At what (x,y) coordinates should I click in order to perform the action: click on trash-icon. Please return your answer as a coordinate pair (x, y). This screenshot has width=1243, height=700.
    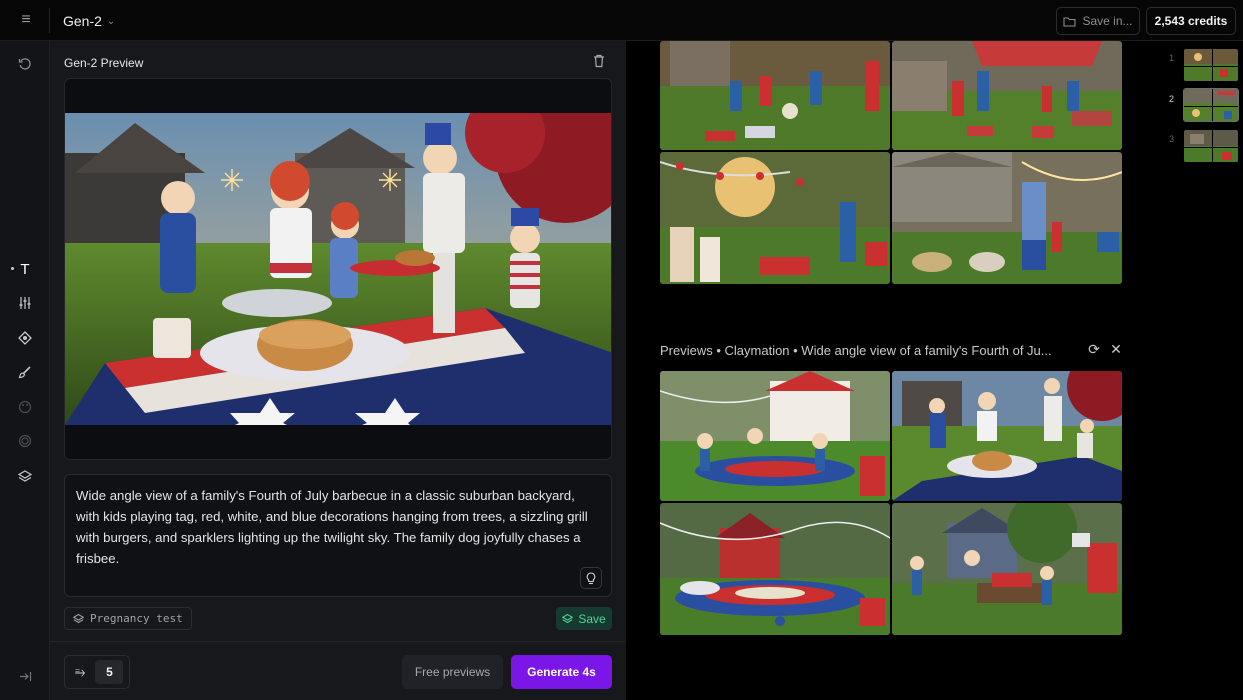
    Looking at the image, I should click on (599, 61).